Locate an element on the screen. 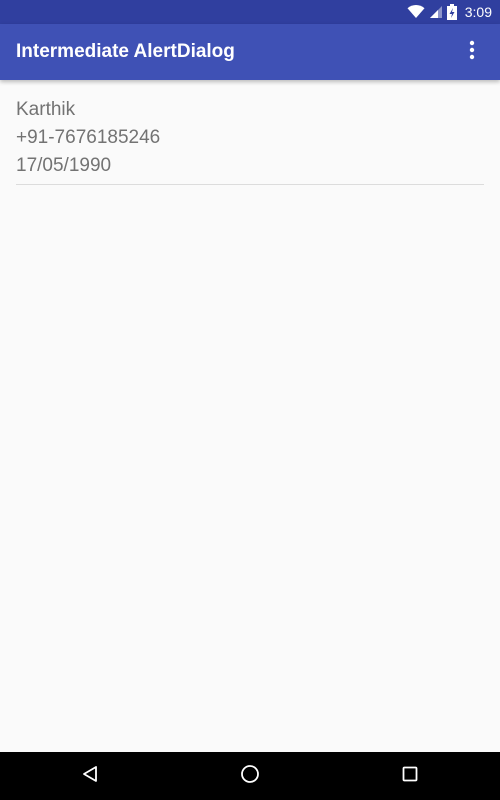 The image size is (500, 800). back-button is located at coordinates (90, 776).